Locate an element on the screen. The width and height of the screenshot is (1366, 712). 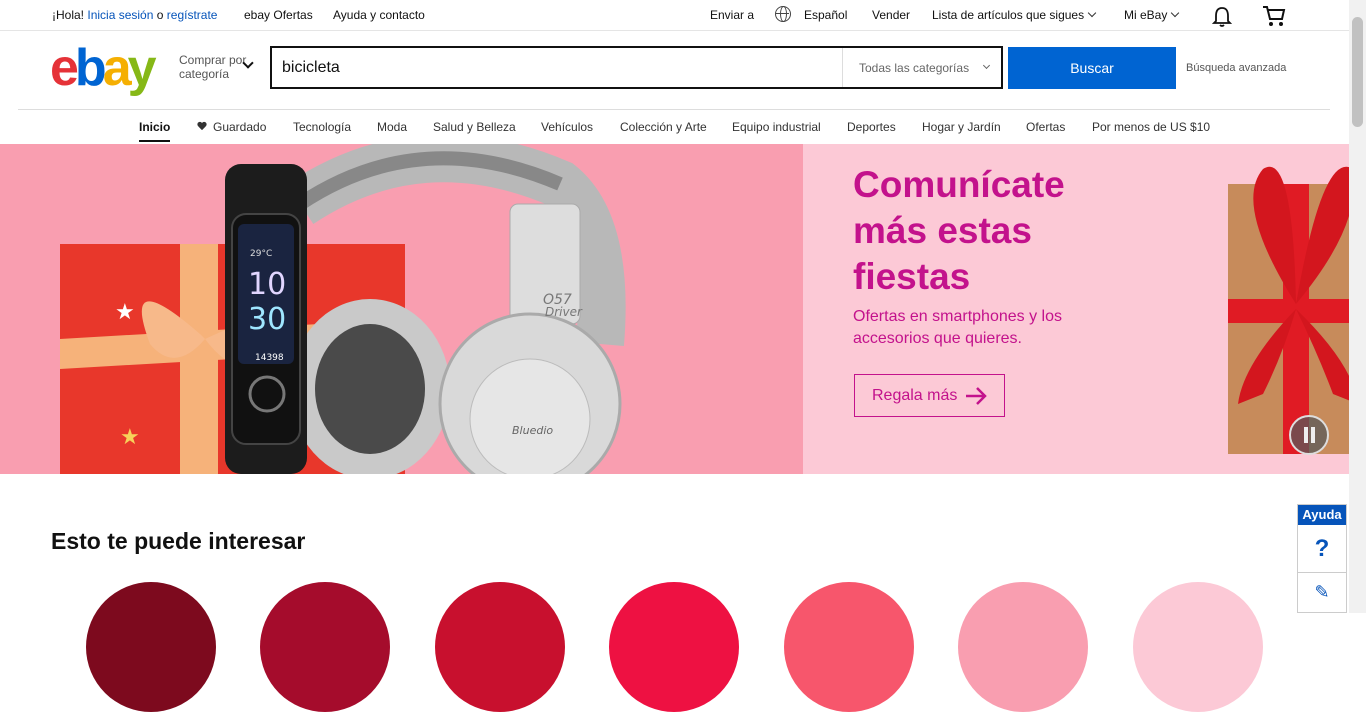
hero-cta-button: Regala más is located at coordinates (929, 395).